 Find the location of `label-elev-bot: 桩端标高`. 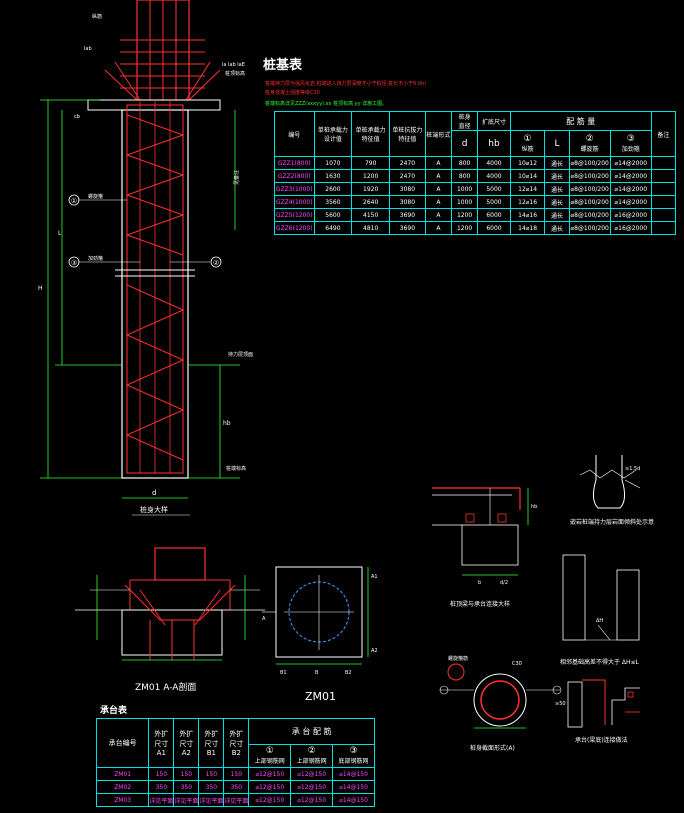

label-elev-bot: 桩端标高 is located at coordinates (236, 468).